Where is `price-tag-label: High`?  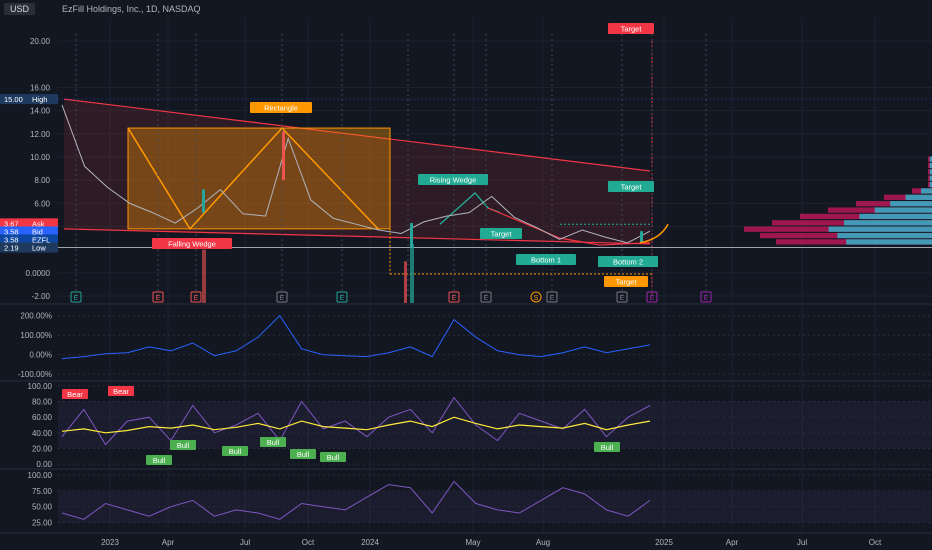 price-tag-label: High is located at coordinates (39, 99).